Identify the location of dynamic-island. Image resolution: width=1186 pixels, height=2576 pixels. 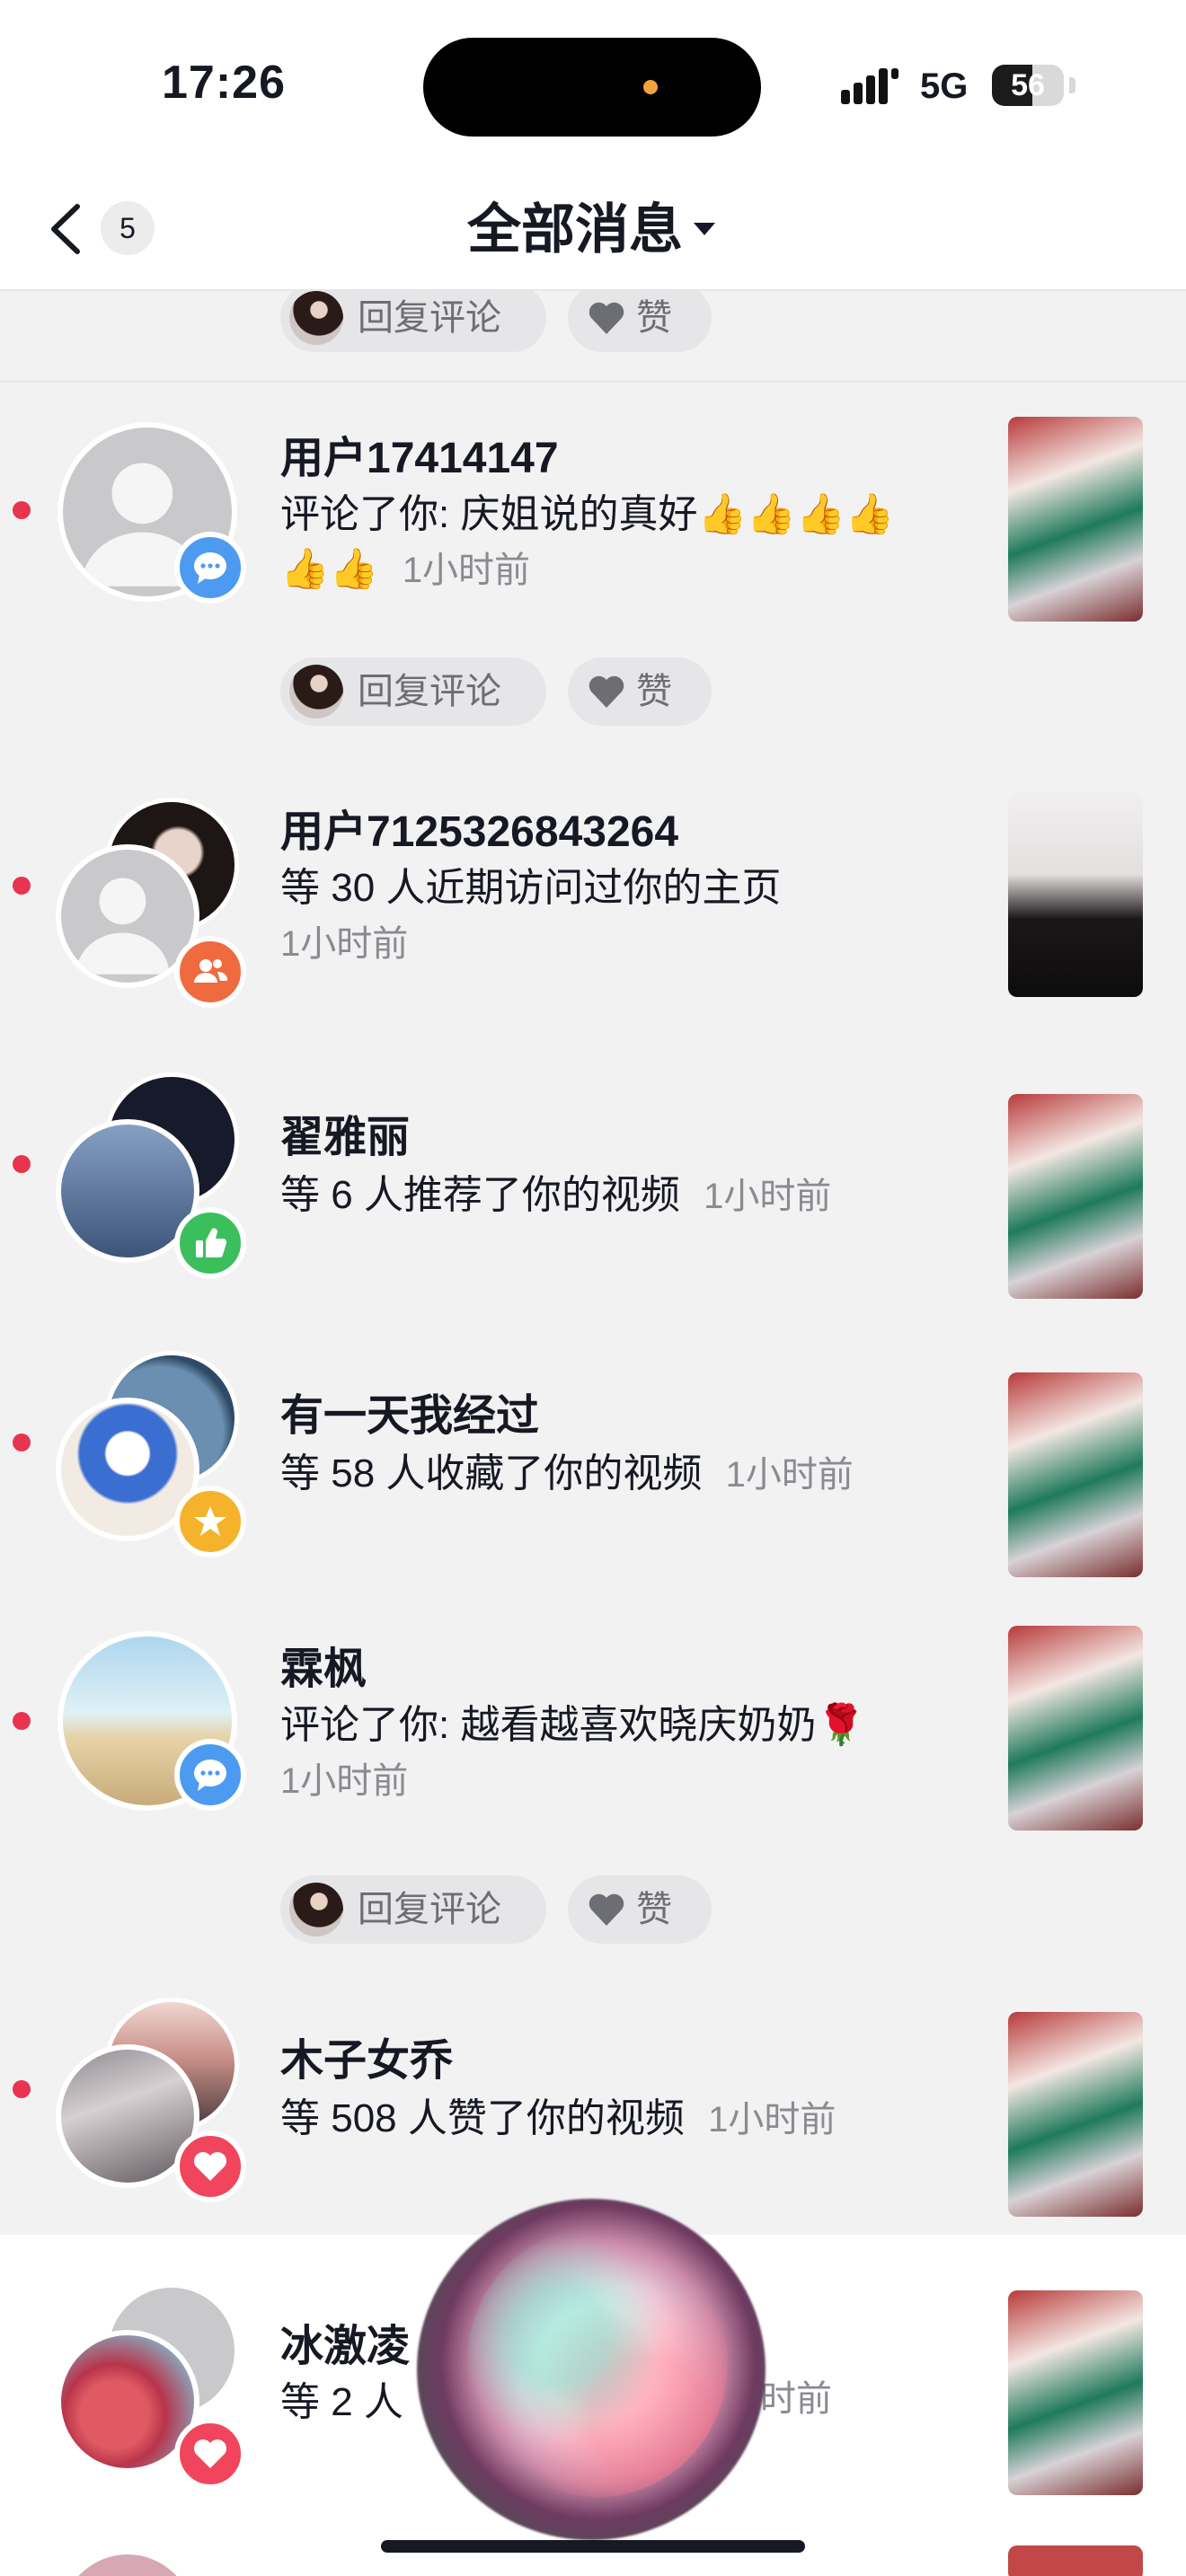
(592, 87).